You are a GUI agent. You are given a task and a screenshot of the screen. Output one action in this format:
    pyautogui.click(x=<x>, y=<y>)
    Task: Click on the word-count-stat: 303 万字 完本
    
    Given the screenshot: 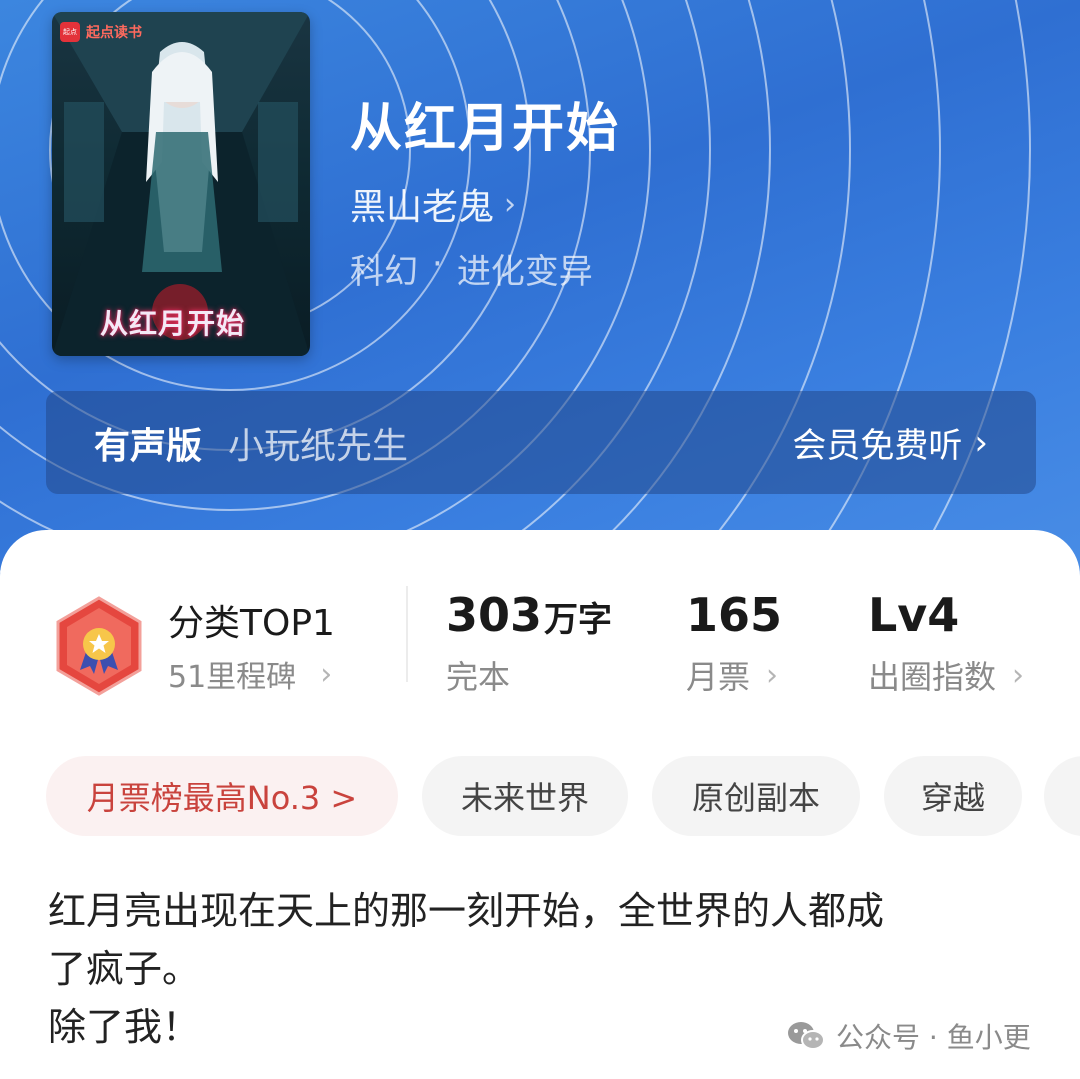 What is the action you would take?
    pyautogui.click(x=529, y=643)
    